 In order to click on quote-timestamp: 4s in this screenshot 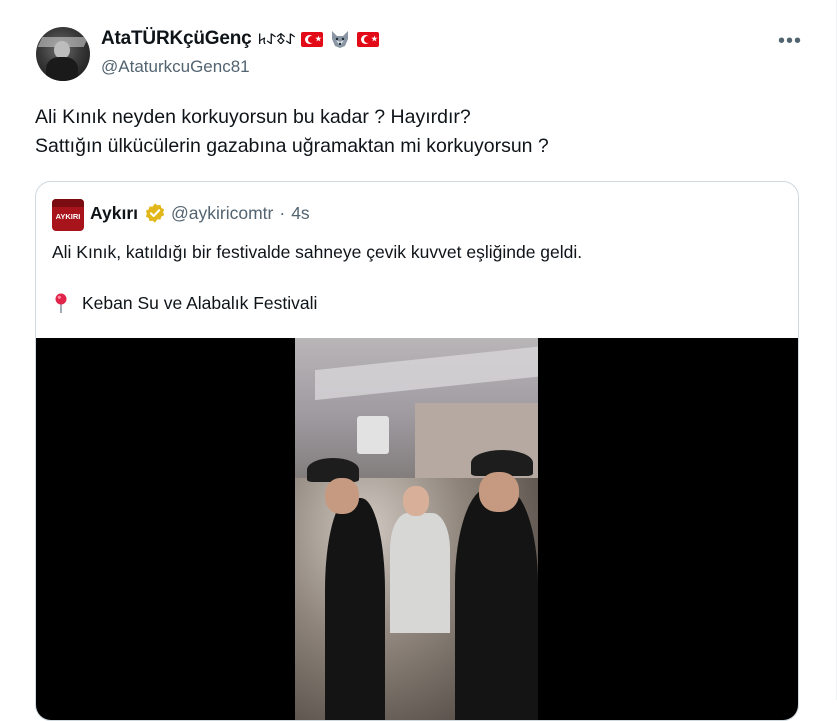, I will do `click(300, 213)`.